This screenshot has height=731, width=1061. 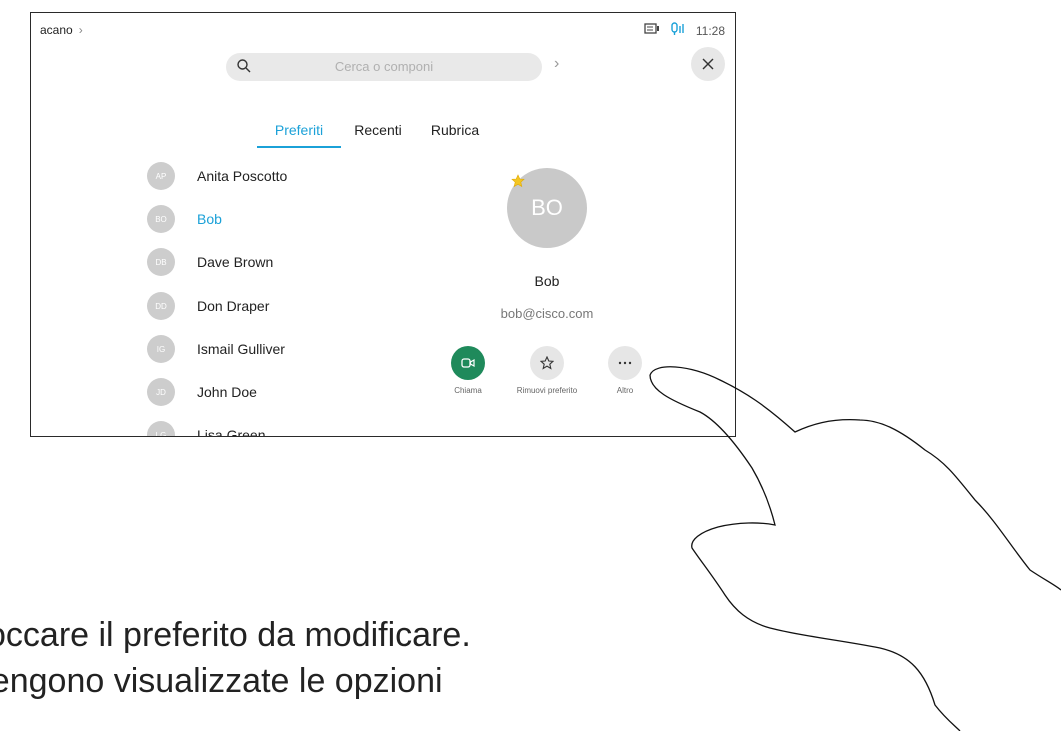 I want to click on caption-line-1: Toccare il preferito da modificare., so click(x=235, y=635).